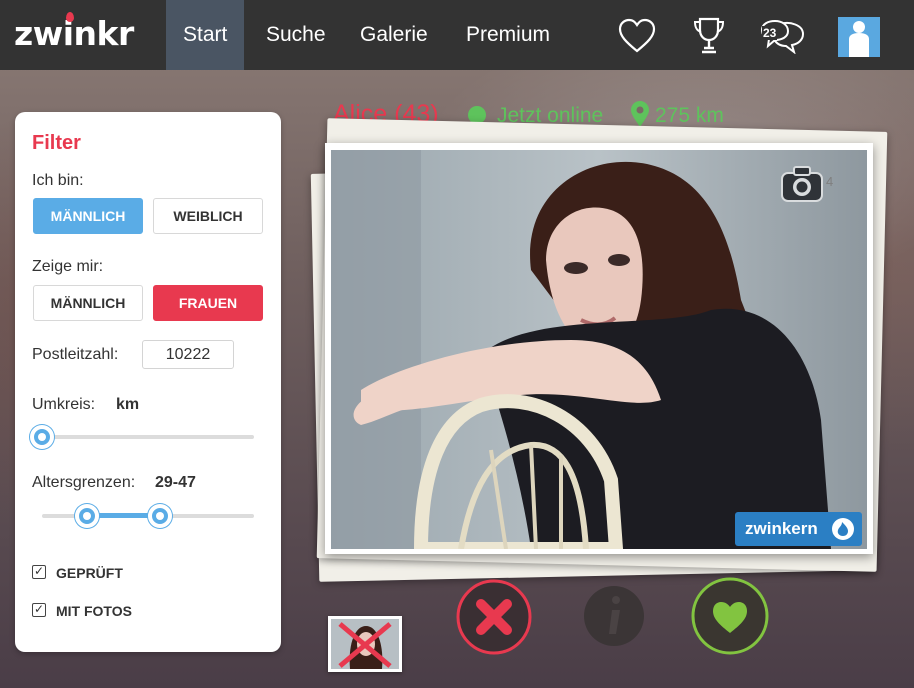 Image resolution: width=914 pixels, height=688 pixels. Describe the element at coordinates (859, 37) in the screenshot. I see `user-avatar-icon` at that location.